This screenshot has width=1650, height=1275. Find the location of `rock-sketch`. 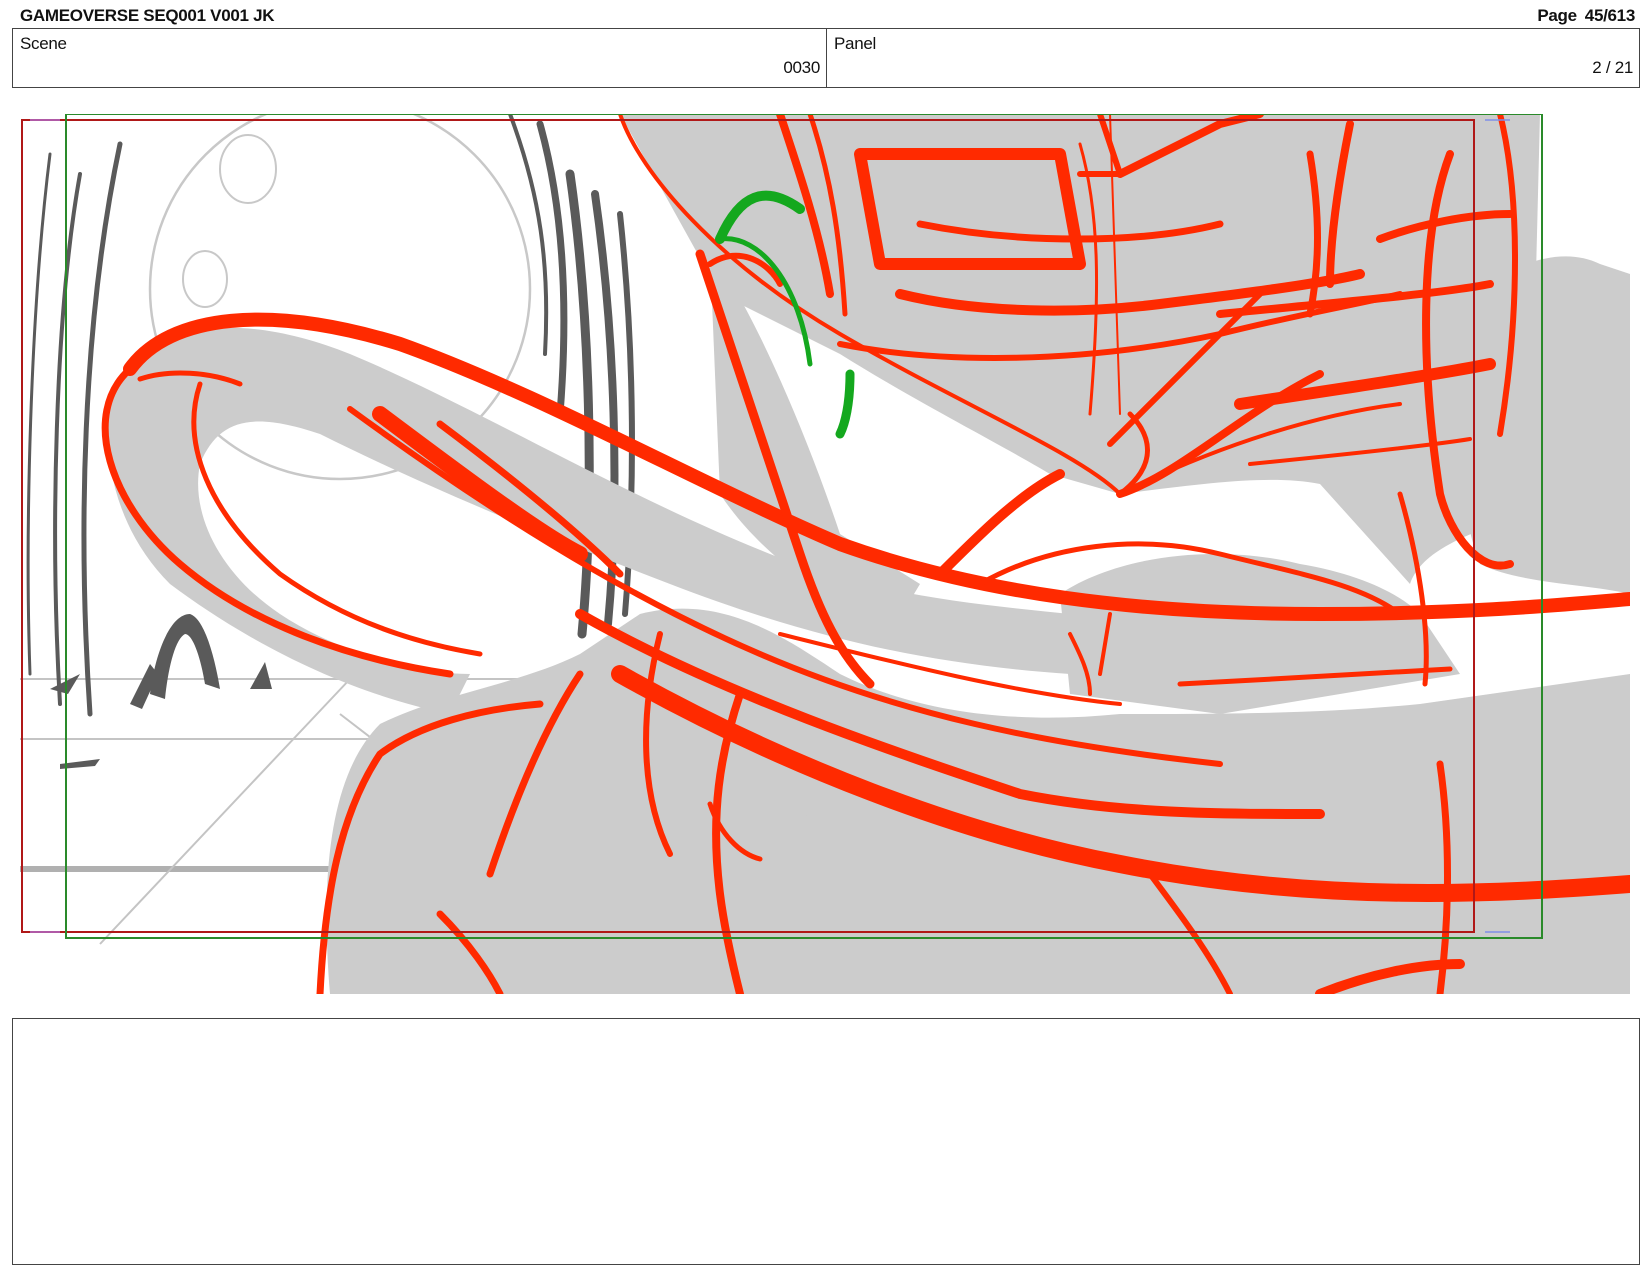

rock-sketch is located at coordinates (161, 691).